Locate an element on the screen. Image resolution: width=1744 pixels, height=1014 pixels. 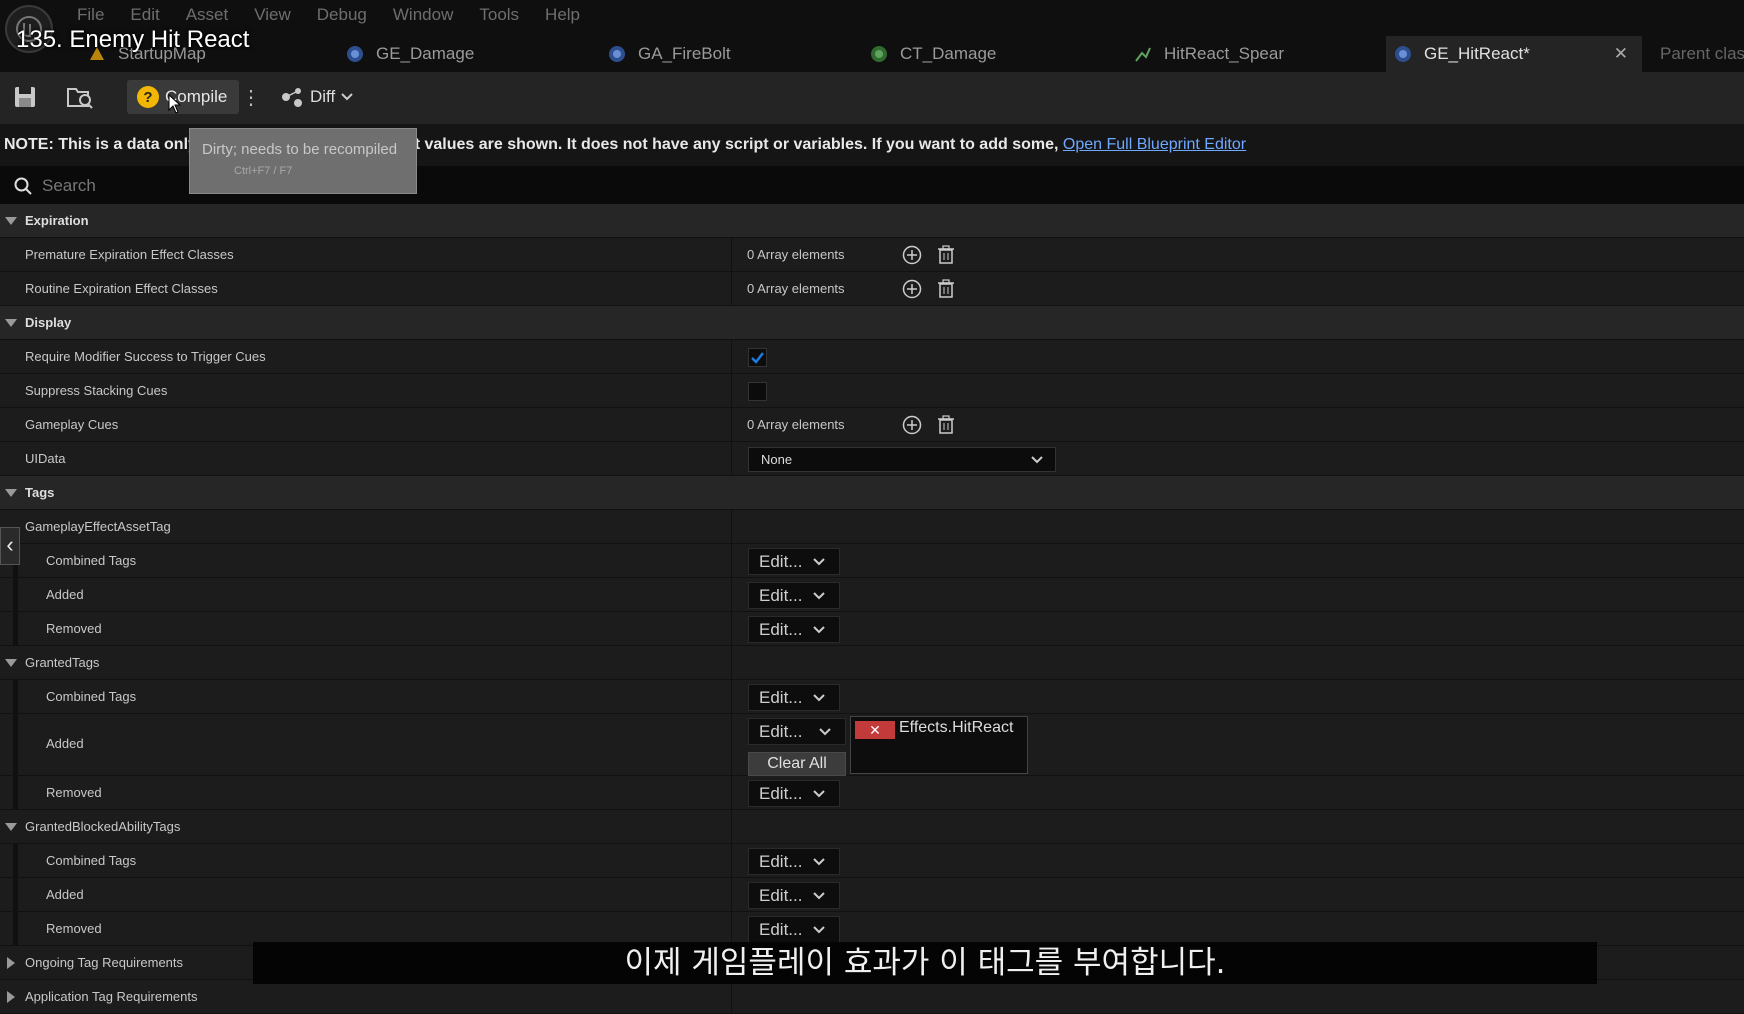
tag-list: ✕ Effects.HitReact is located at coordinates (939, 745).